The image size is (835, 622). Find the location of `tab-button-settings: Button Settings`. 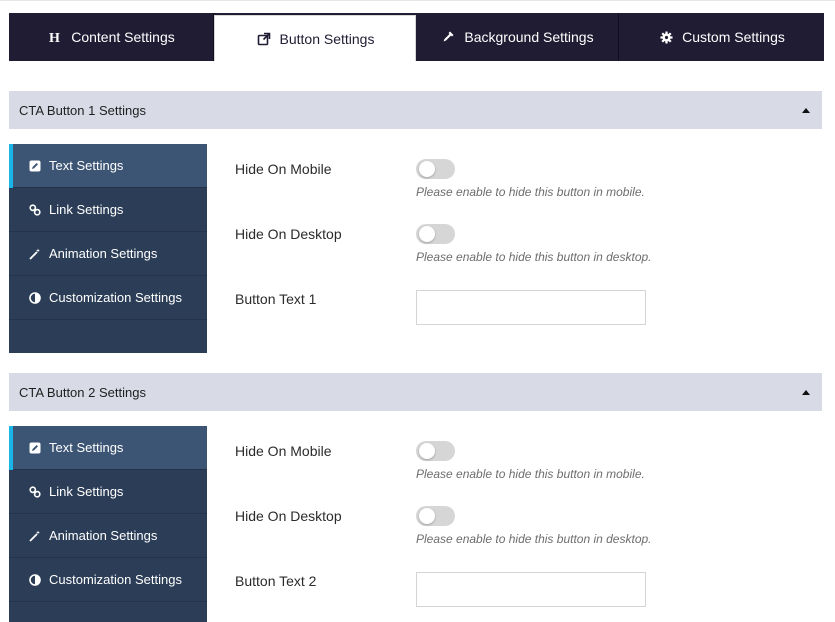

tab-button-settings: Button Settings is located at coordinates (315, 38).